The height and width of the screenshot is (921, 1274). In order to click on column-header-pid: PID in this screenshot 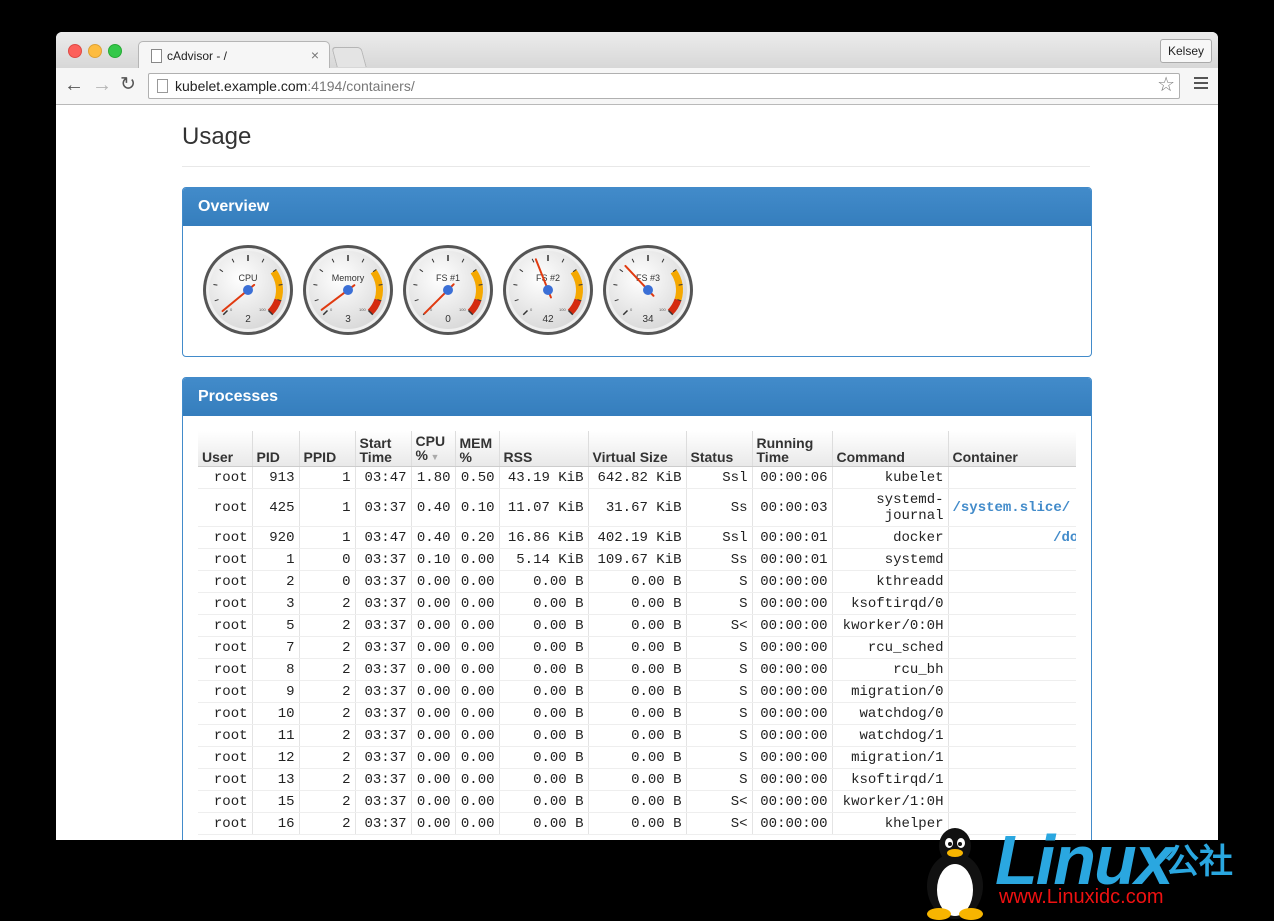, I will do `click(276, 449)`.